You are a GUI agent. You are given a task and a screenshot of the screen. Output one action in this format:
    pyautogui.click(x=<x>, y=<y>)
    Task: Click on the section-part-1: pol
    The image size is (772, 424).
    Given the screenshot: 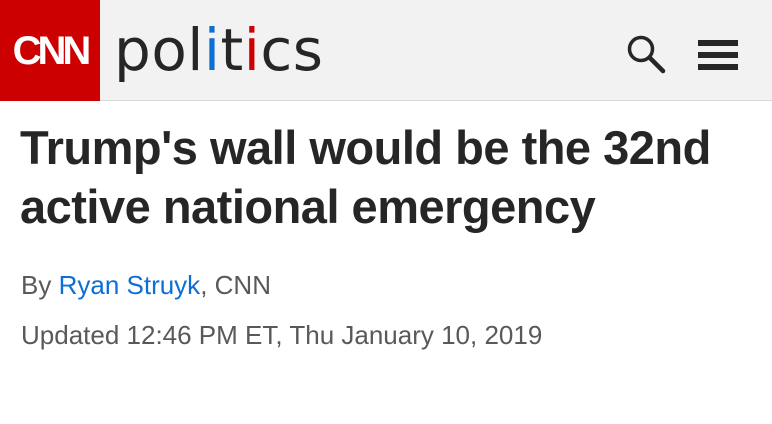 What is the action you would take?
    pyautogui.click(x=159, y=50)
    